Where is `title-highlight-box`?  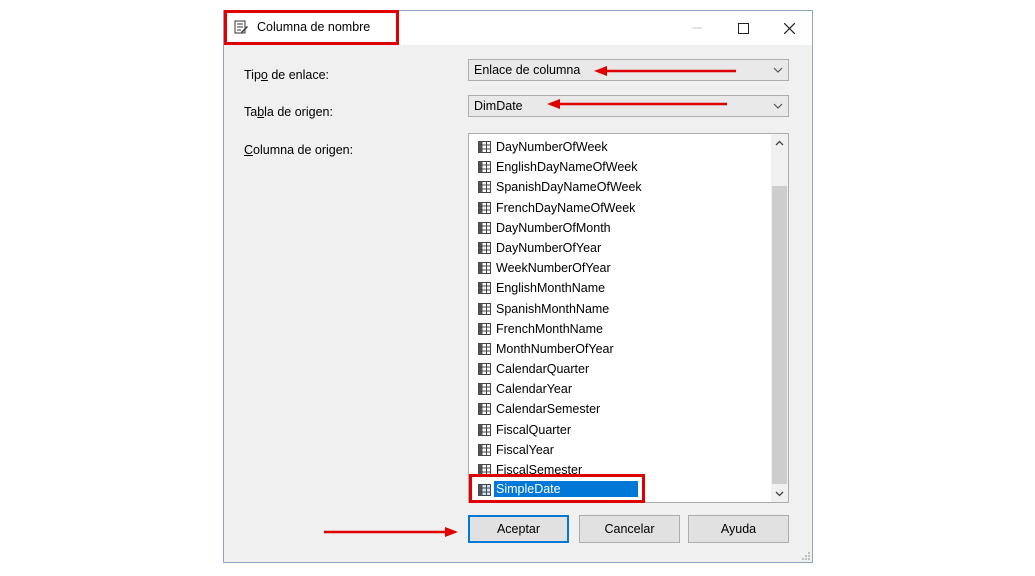
title-highlight-box is located at coordinates (311, 27).